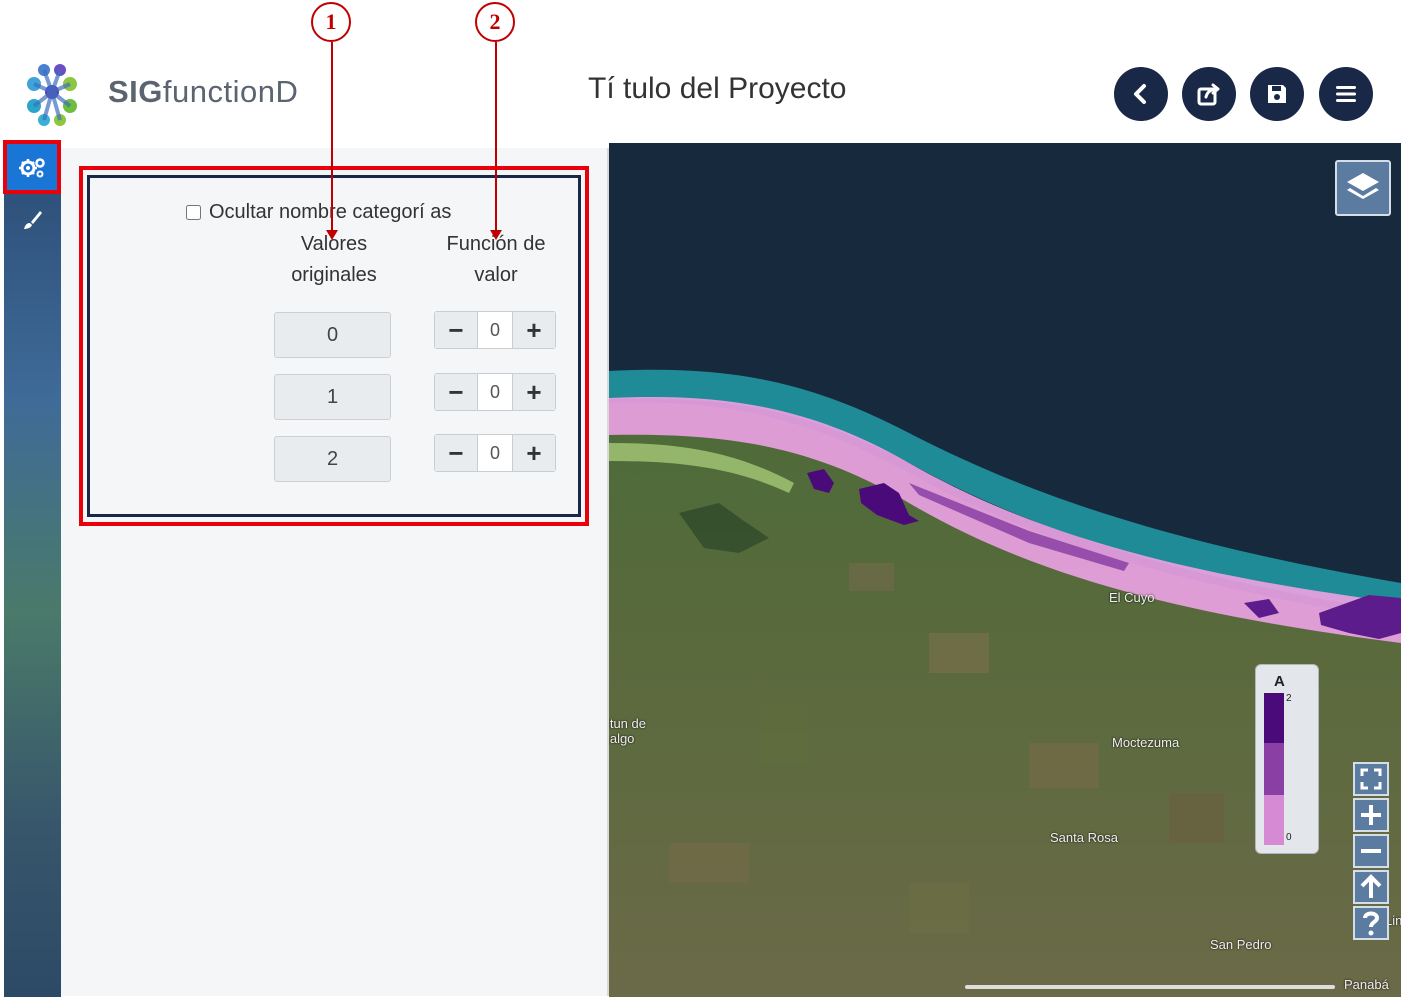 This screenshot has height=1000, width=1407. What do you see at coordinates (1289, 837) in the screenshot?
I see `legend-min-label: 0` at bounding box center [1289, 837].